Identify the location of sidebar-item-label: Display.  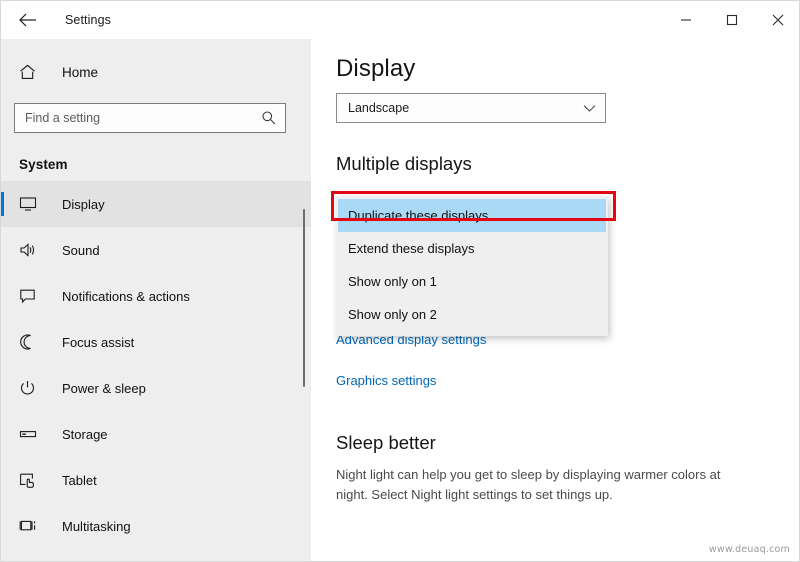
(83, 204).